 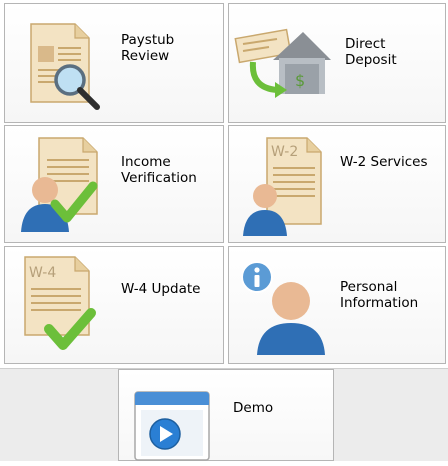 What do you see at coordinates (284, 67) in the screenshot?
I see `check-to-bank-icon: $` at bounding box center [284, 67].